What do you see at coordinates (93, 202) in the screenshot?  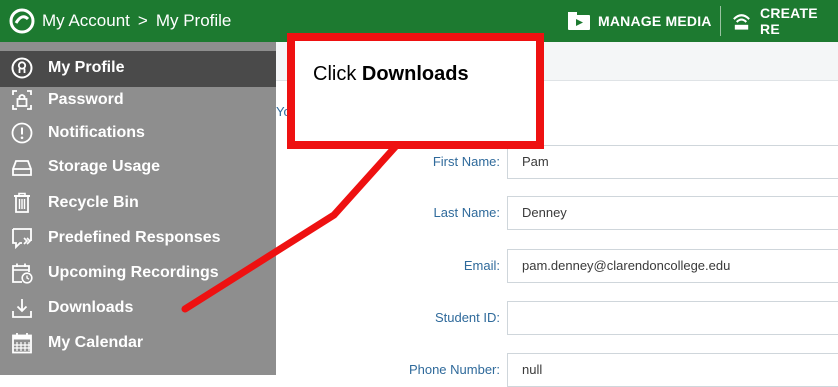 I see `sidebar-item-label: Recycle Bin` at bounding box center [93, 202].